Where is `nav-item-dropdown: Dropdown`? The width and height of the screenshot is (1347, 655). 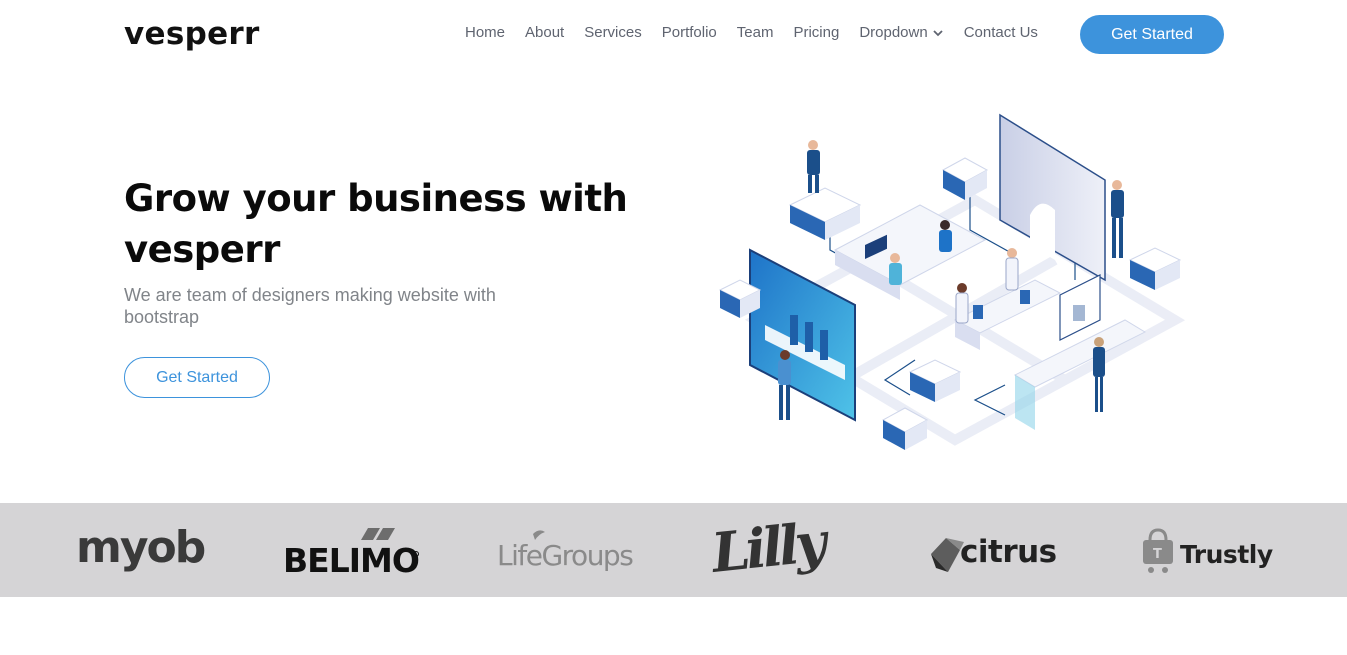 nav-item-dropdown: Dropdown is located at coordinates (901, 32).